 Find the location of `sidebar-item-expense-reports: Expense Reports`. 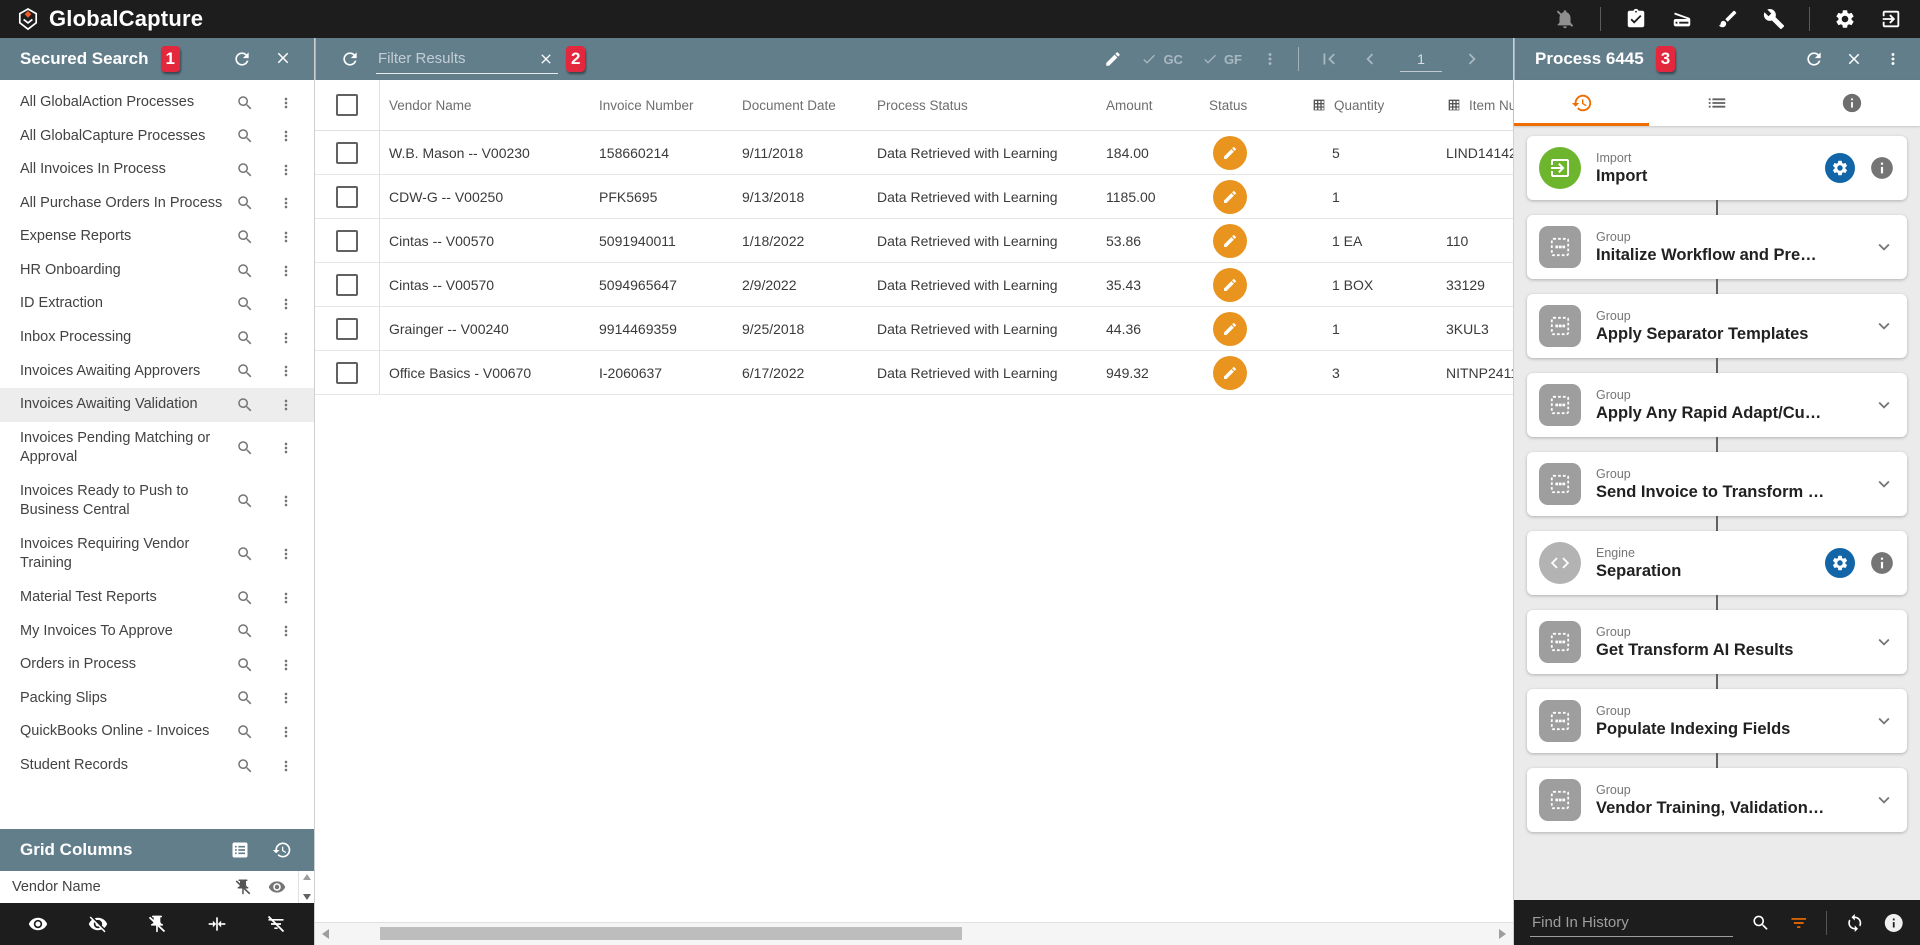

sidebar-item-expense-reports: Expense Reports is located at coordinates (157, 237).